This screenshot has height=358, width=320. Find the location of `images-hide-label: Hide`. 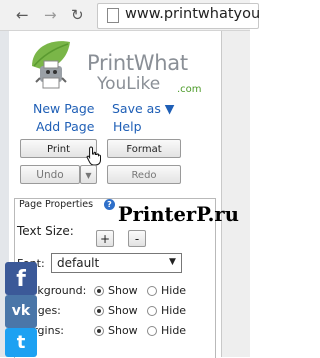

images-hide-label: Hide is located at coordinates (174, 310).